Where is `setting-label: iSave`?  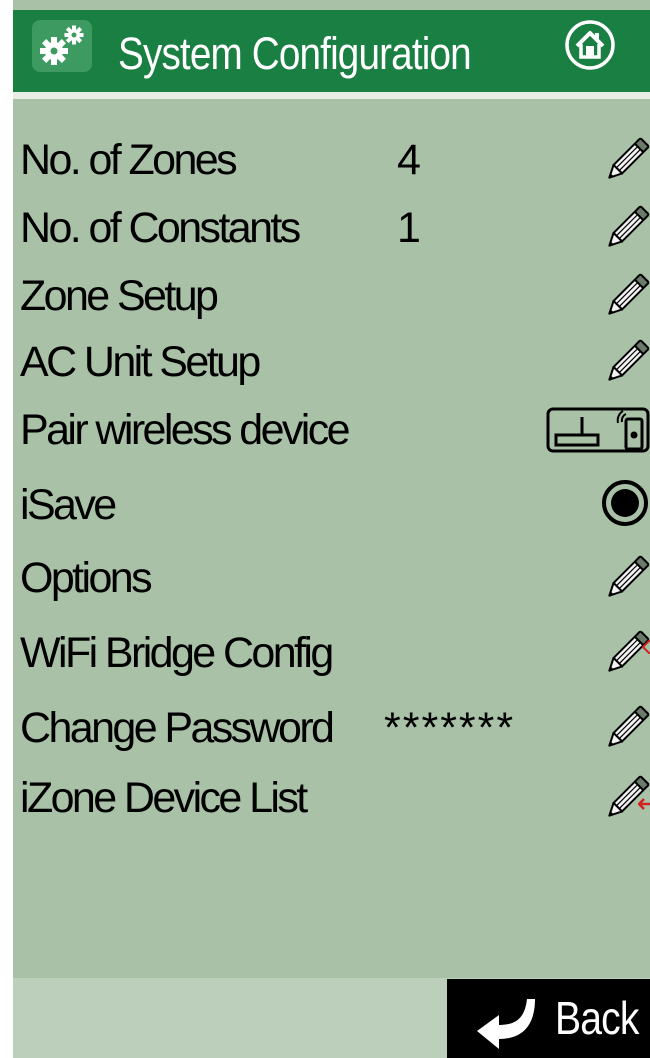 setting-label: iSave is located at coordinates (68, 505).